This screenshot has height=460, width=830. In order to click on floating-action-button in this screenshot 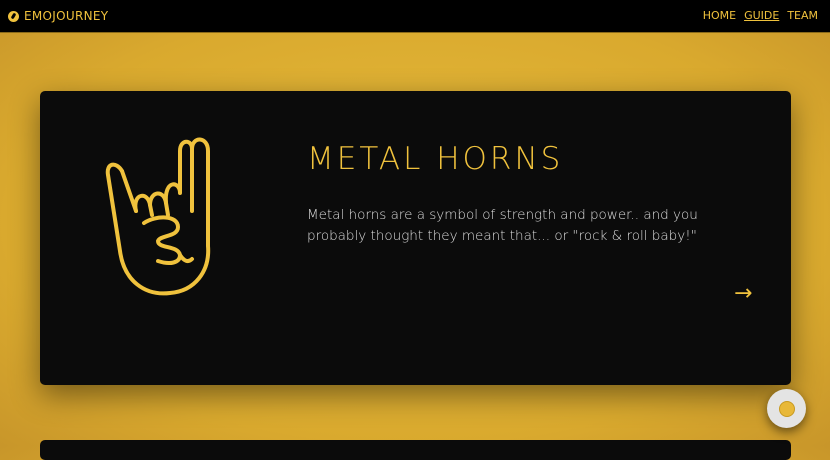, I will do `click(786, 408)`.